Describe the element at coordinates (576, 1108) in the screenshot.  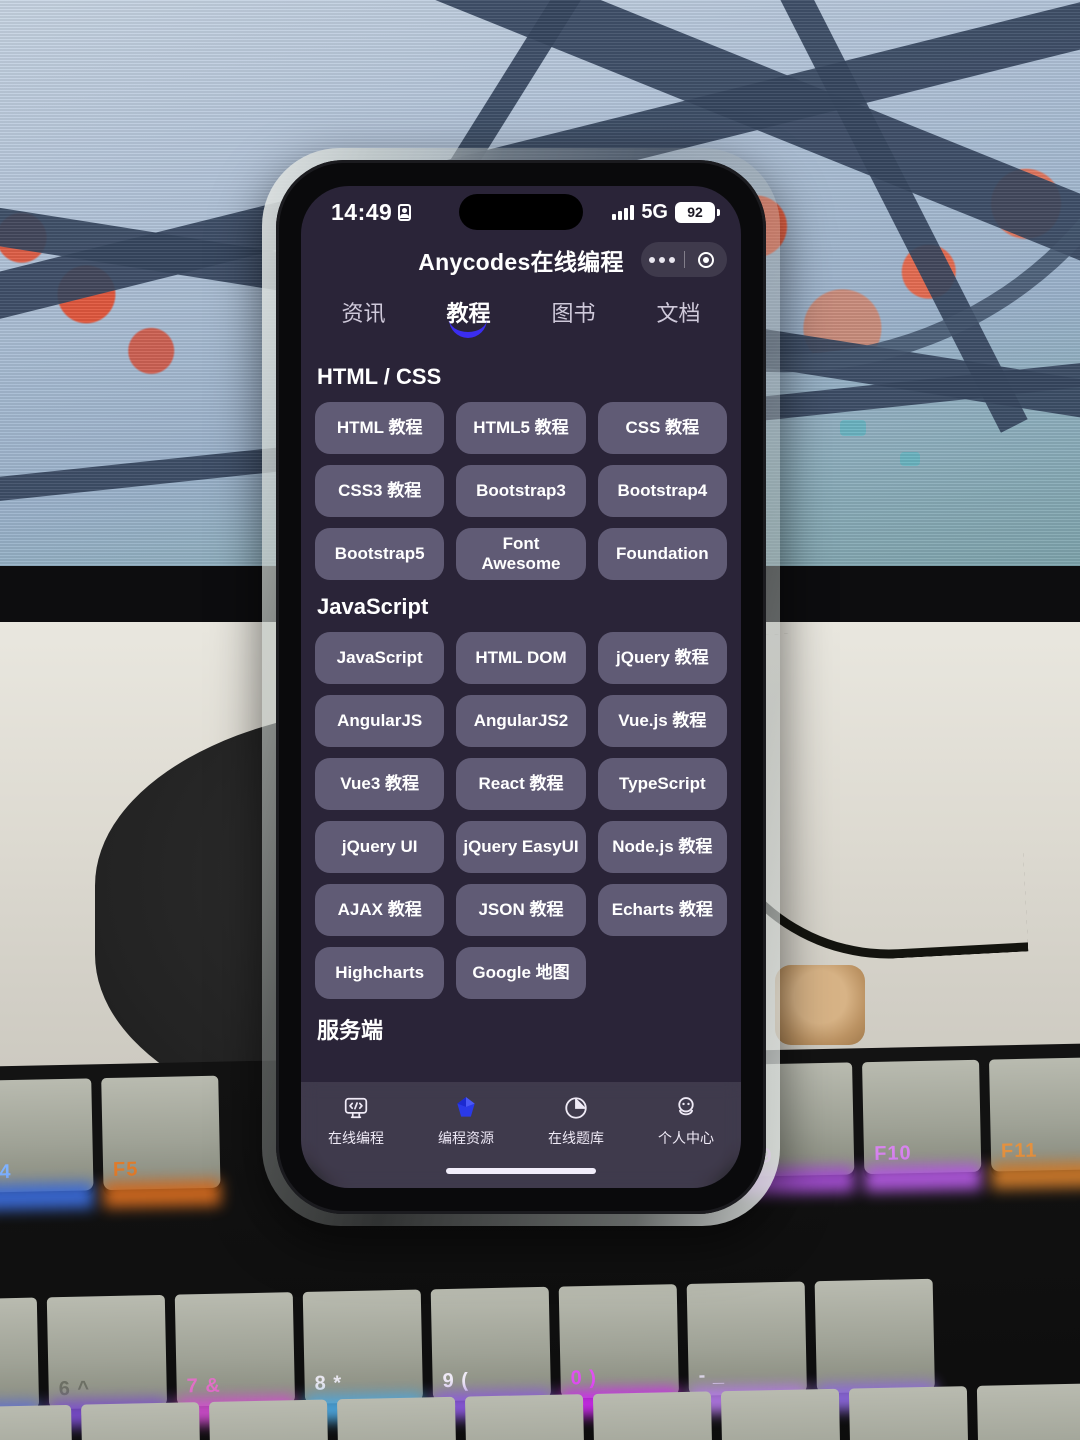
I see `pie-chart-icon` at that location.